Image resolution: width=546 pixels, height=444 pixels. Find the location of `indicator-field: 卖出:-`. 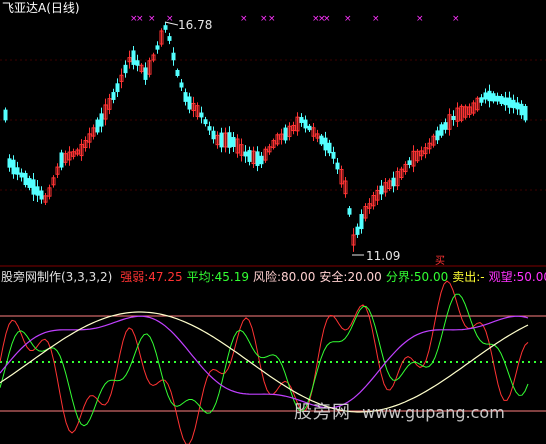

indicator-field: 卖出:- is located at coordinates (468, 277).